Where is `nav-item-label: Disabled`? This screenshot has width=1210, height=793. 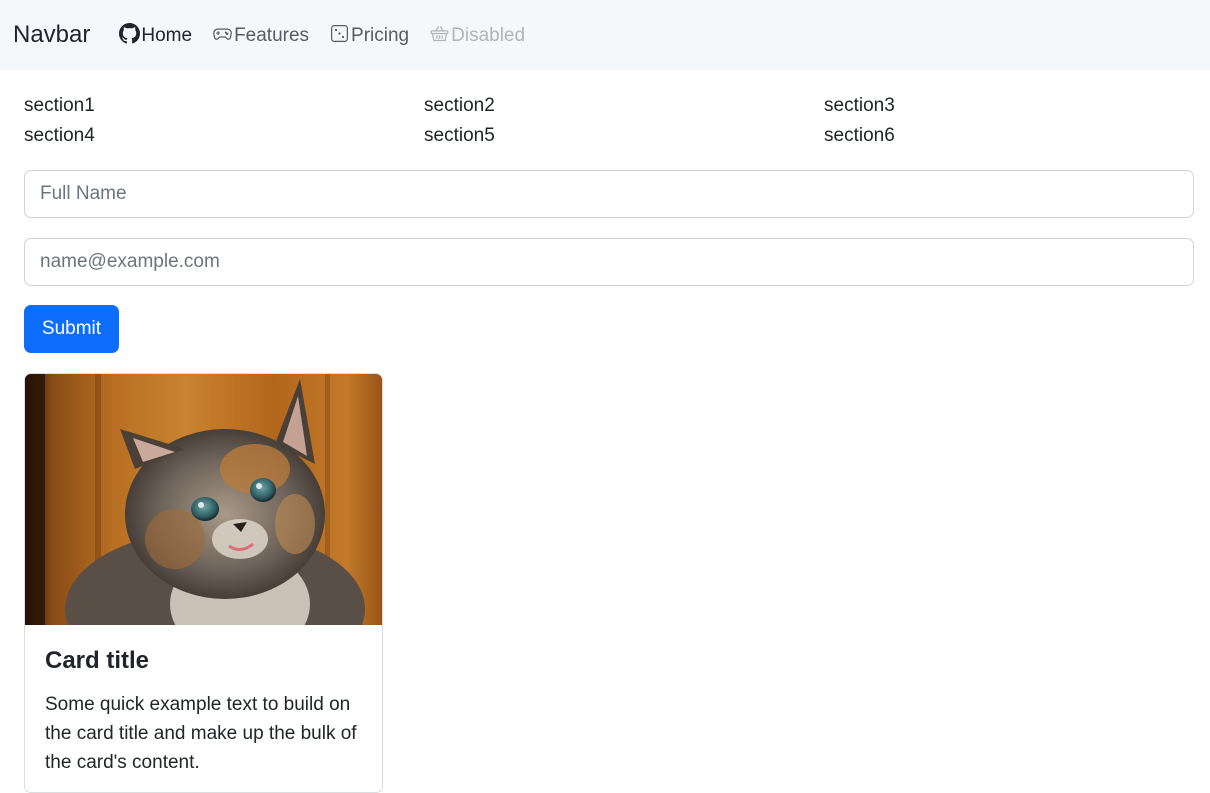 nav-item-label: Disabled is located at coordinates (488, 35).